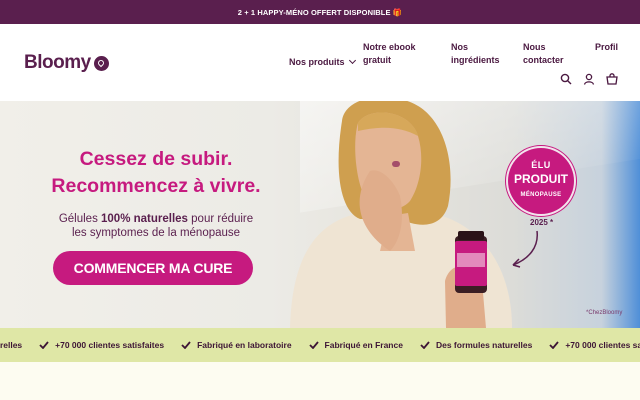 This screenshot has width=640, height=400. I want to click on nav-ingredients-line1: Nos, so click(460, 47).